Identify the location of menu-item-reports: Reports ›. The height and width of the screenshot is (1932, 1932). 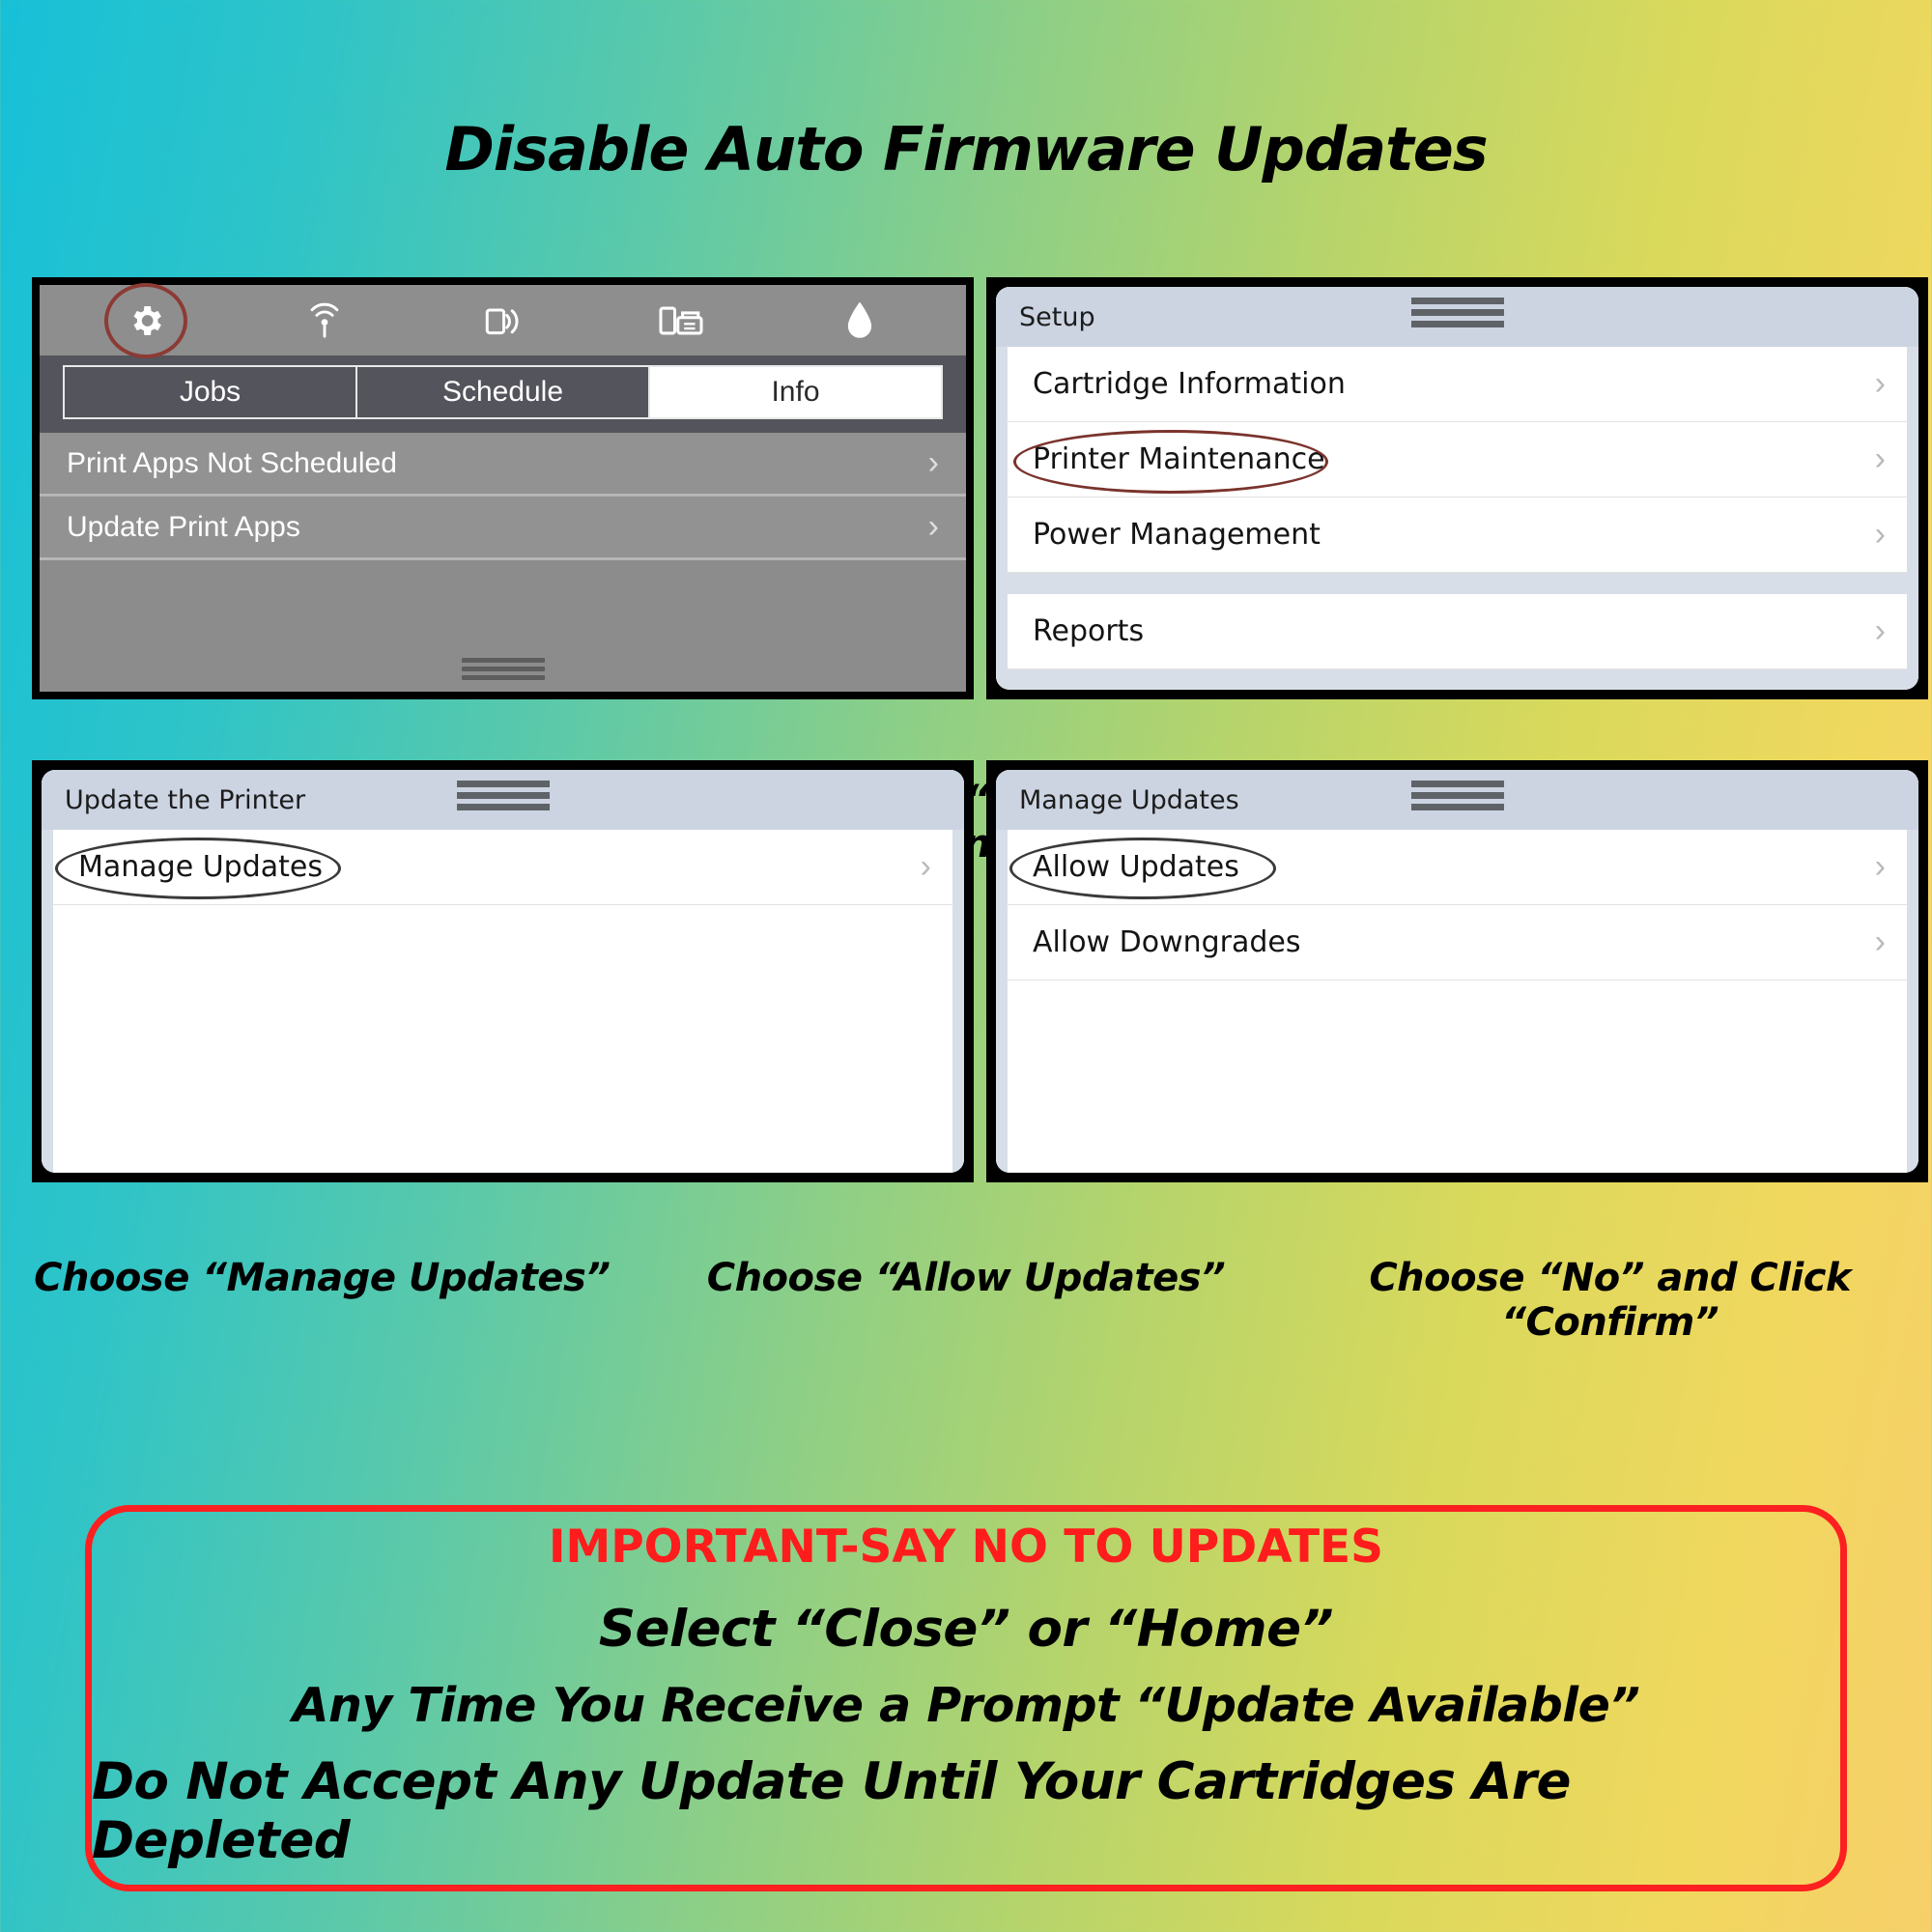
(1457, 631).